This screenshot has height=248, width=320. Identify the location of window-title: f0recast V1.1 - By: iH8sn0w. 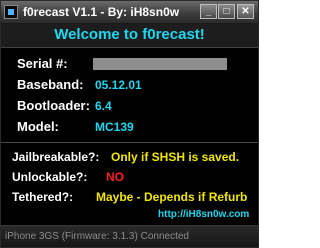
(101, 12).